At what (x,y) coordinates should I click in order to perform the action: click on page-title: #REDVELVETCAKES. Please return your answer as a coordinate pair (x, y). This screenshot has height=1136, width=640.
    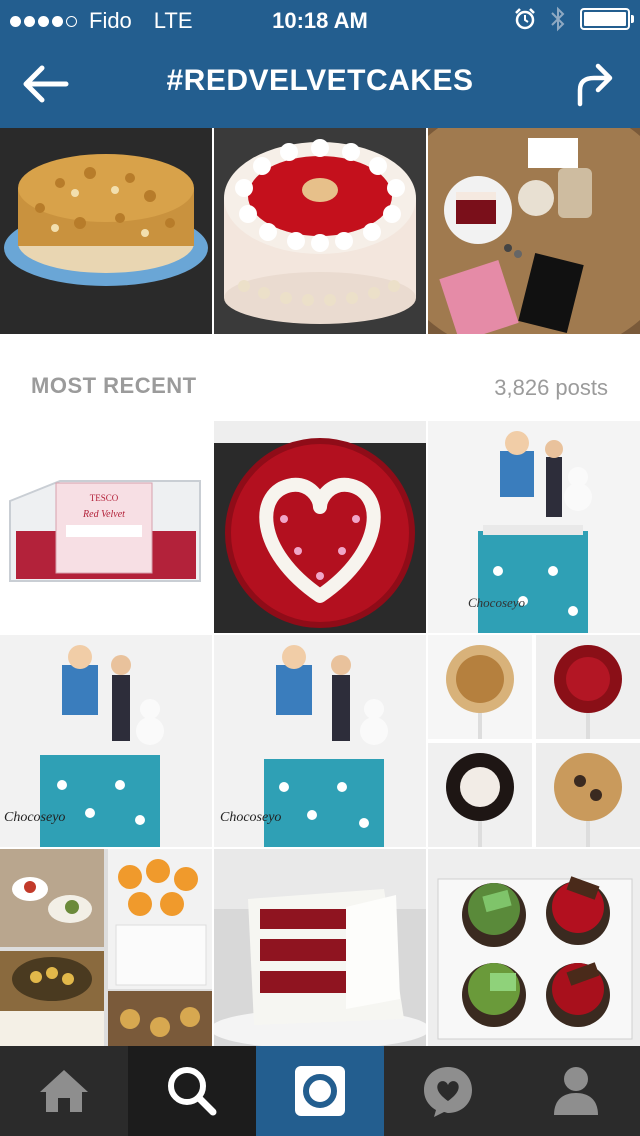
    Looking at the image, I should click on (320, 80).